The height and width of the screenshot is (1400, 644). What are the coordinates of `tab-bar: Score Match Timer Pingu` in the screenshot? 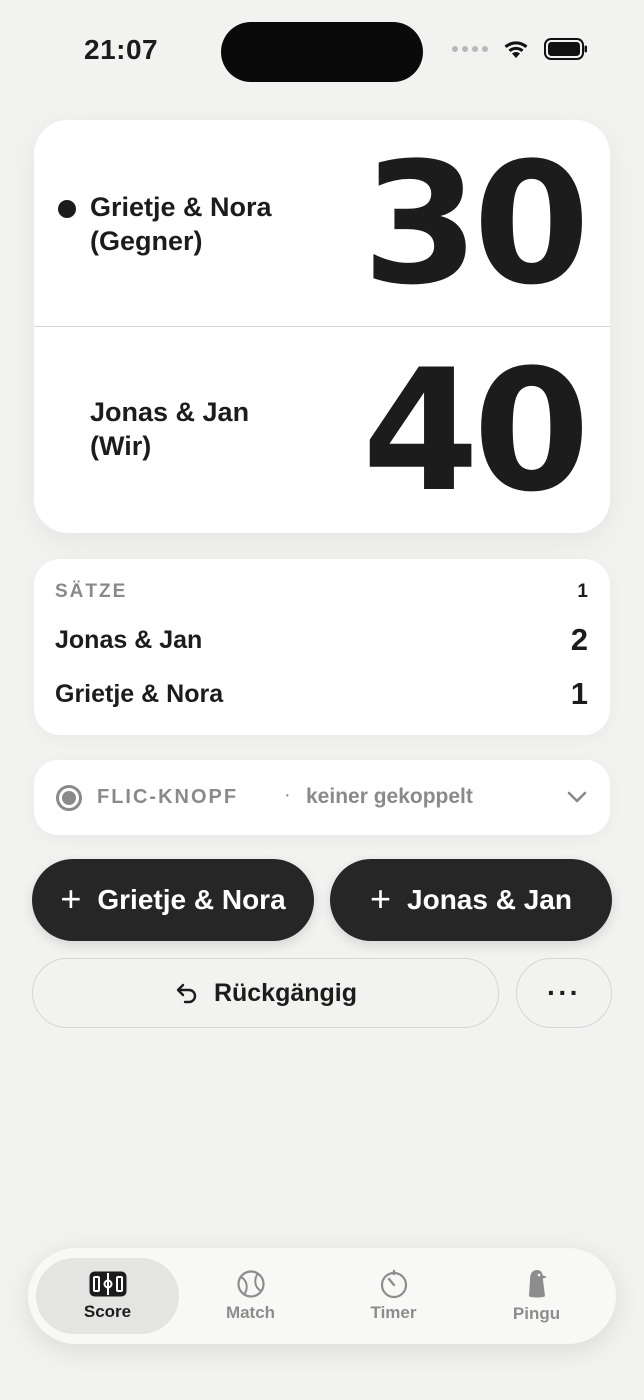 It's located at (322, 1296).